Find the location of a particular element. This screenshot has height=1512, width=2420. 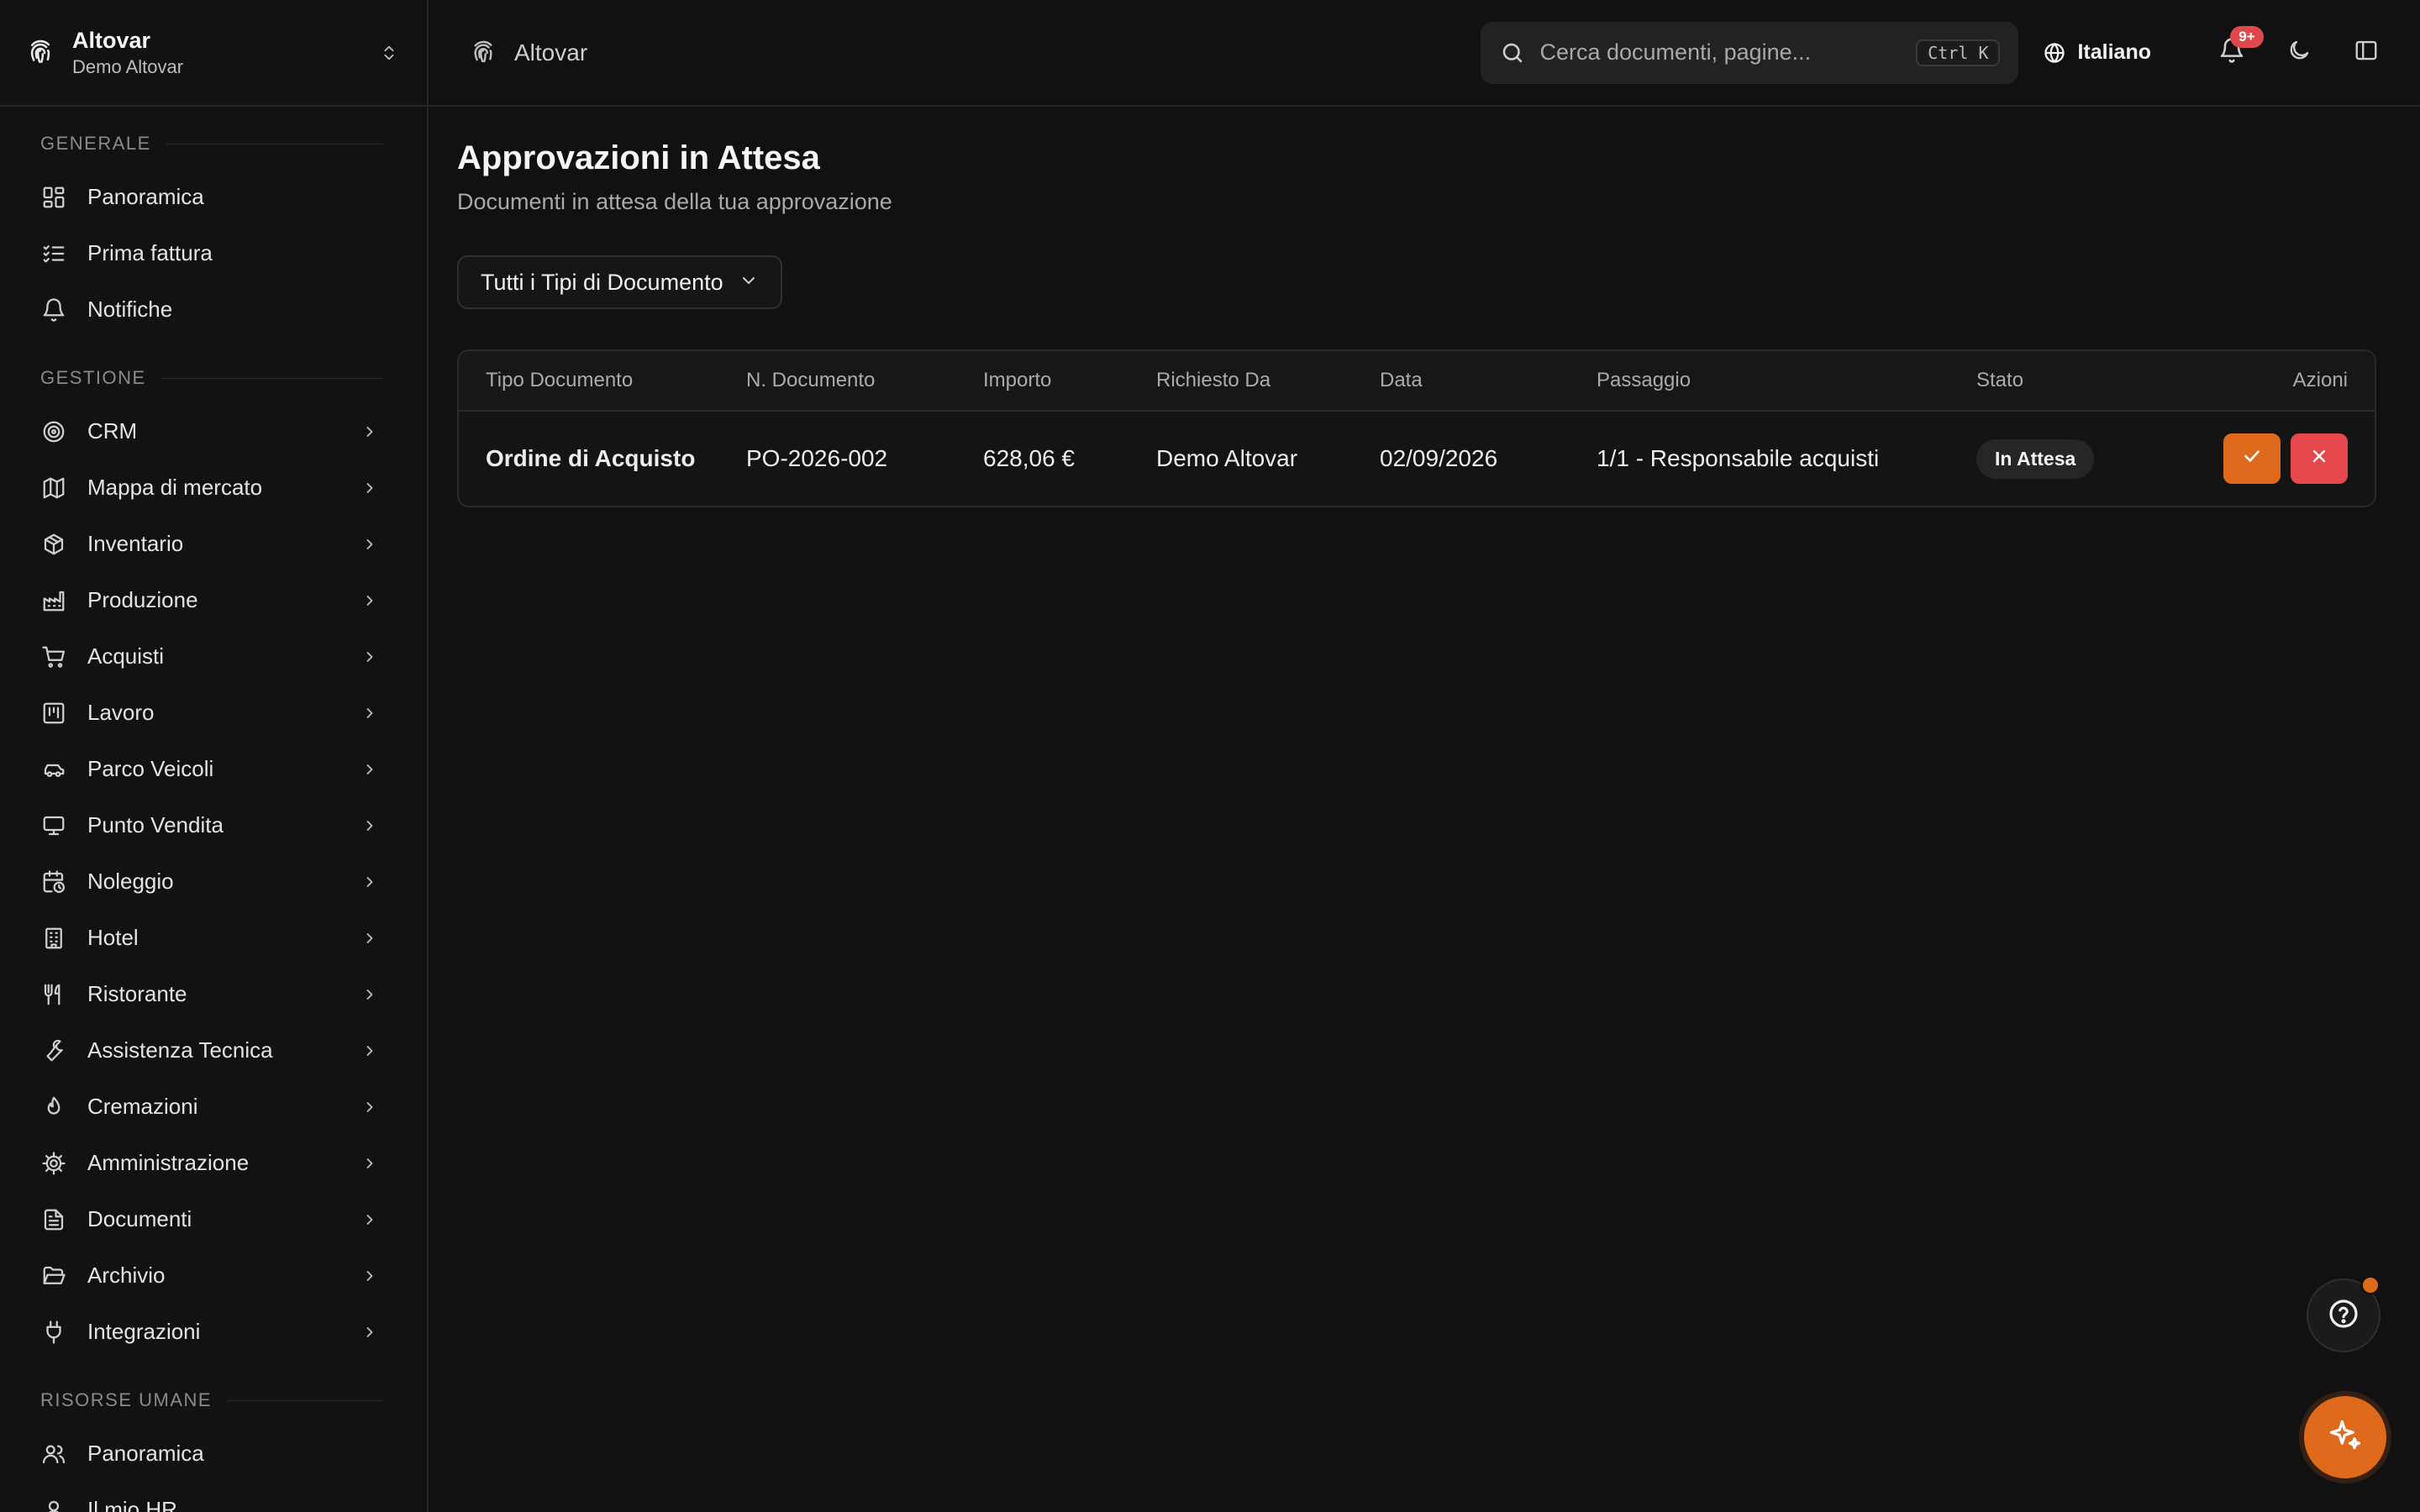

users-icon is located at coordinates (53, 1454).